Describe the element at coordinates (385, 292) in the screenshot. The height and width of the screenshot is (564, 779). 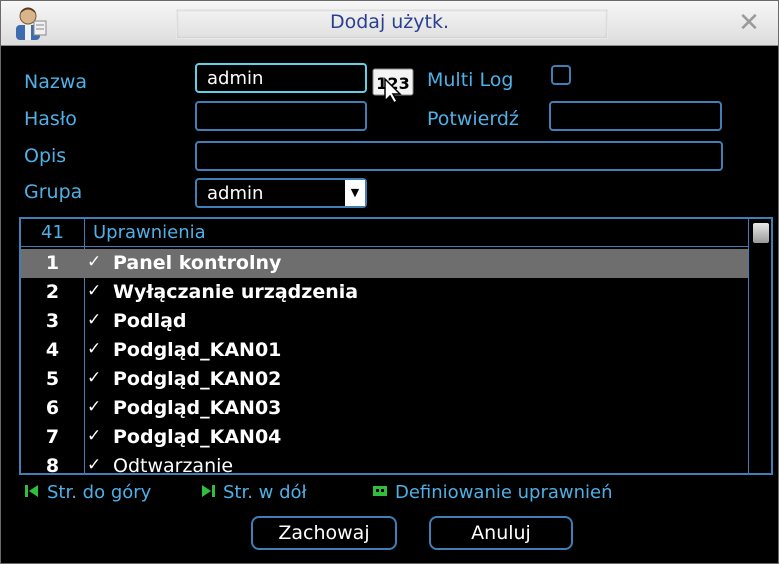
I see `permission-row: 2 ✓ Wyłączanie urządzenia` at that location.